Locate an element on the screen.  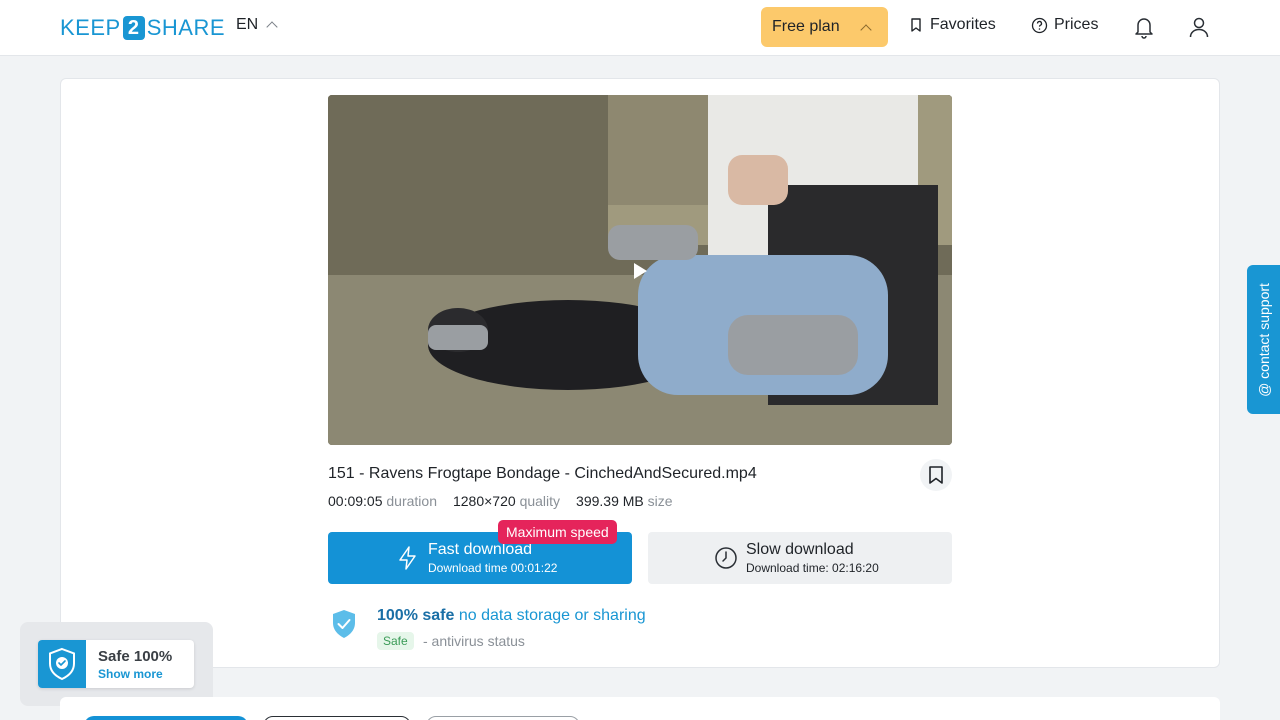
slow-download-button: Slow download Download time: 02:16:20 is located at coordinates (800, 558).